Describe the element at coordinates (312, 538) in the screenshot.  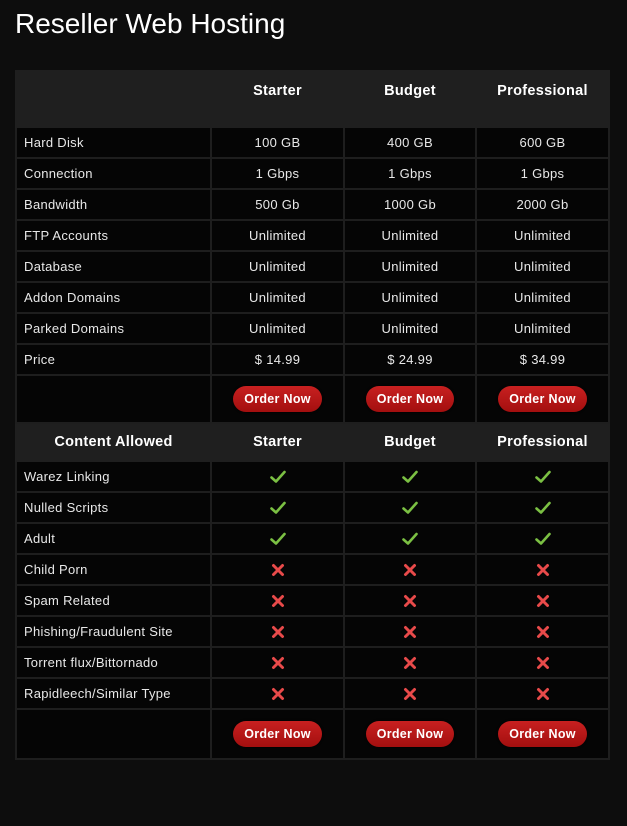
I see `content-row: Adult` at that location.